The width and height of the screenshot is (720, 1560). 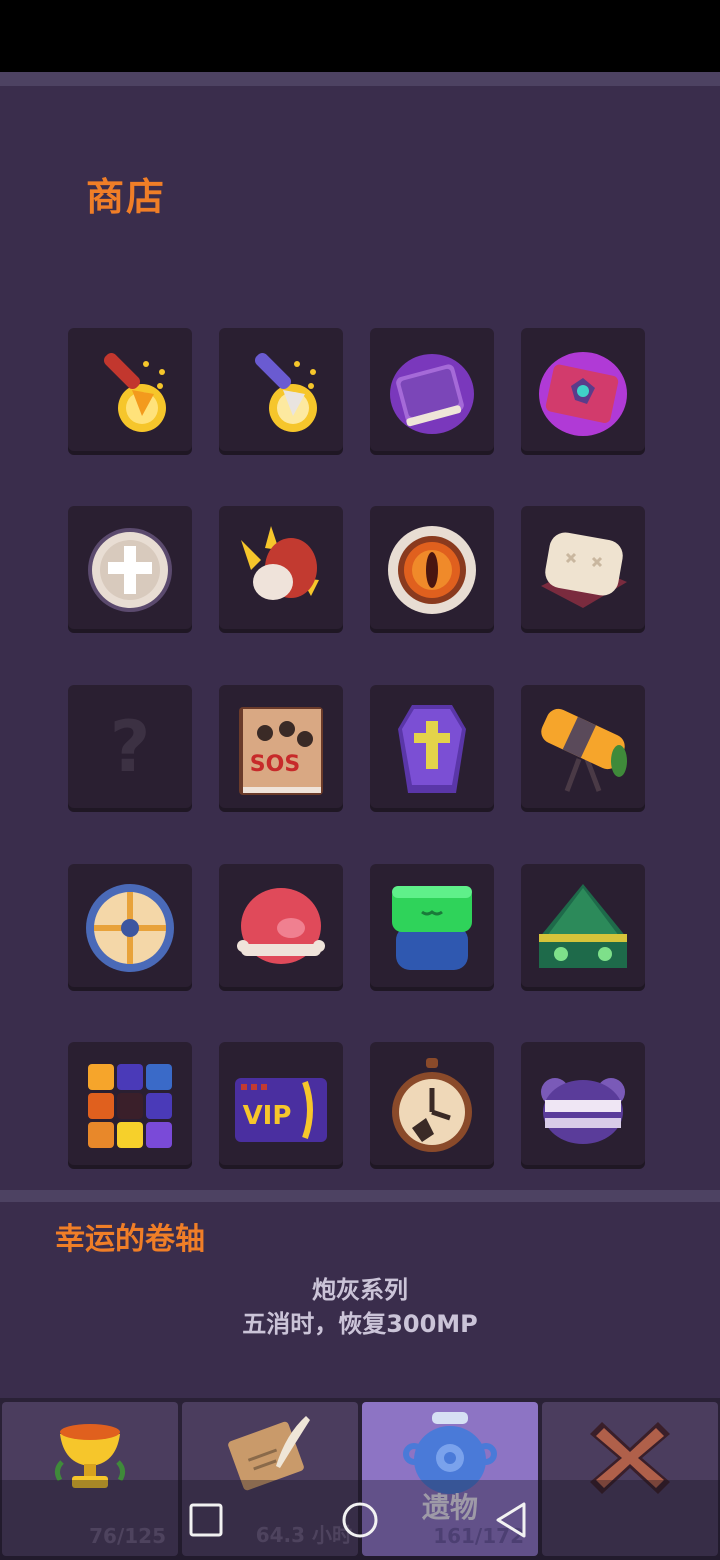 I want to click on svg-text: VIP, so click(x=267, y=1116).